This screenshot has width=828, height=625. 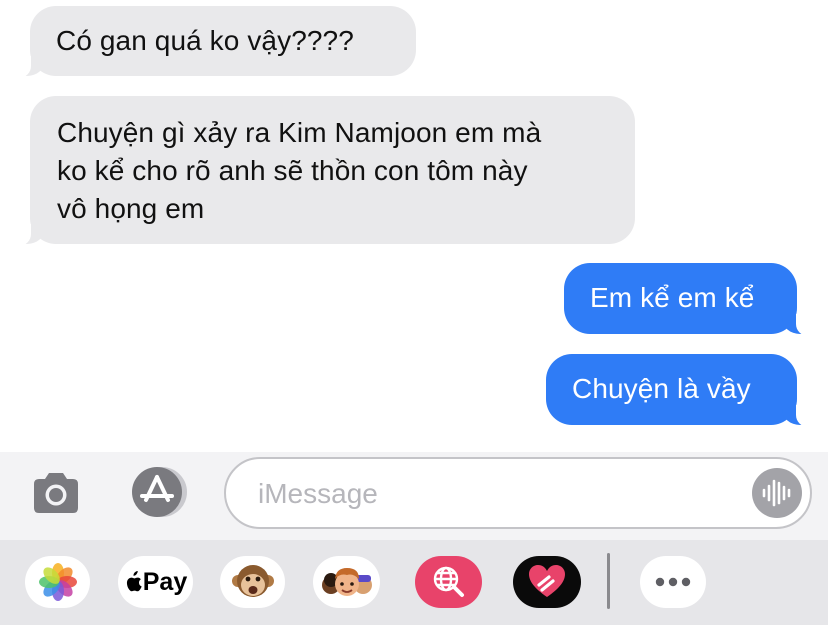 I want to click on memoji-app-button, so click(x=346, y=582).